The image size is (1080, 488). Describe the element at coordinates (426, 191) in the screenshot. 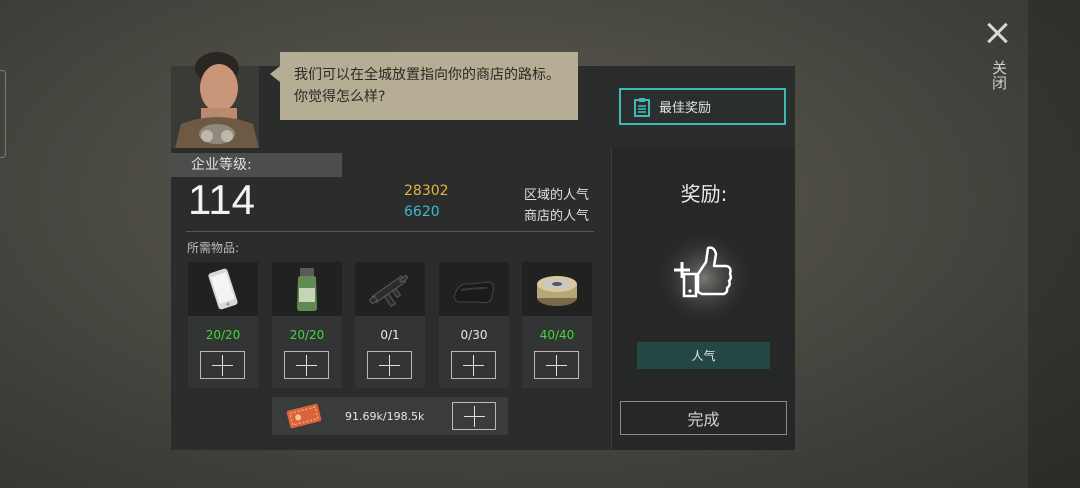

I see `region-popularity-value: 28302` at that location.